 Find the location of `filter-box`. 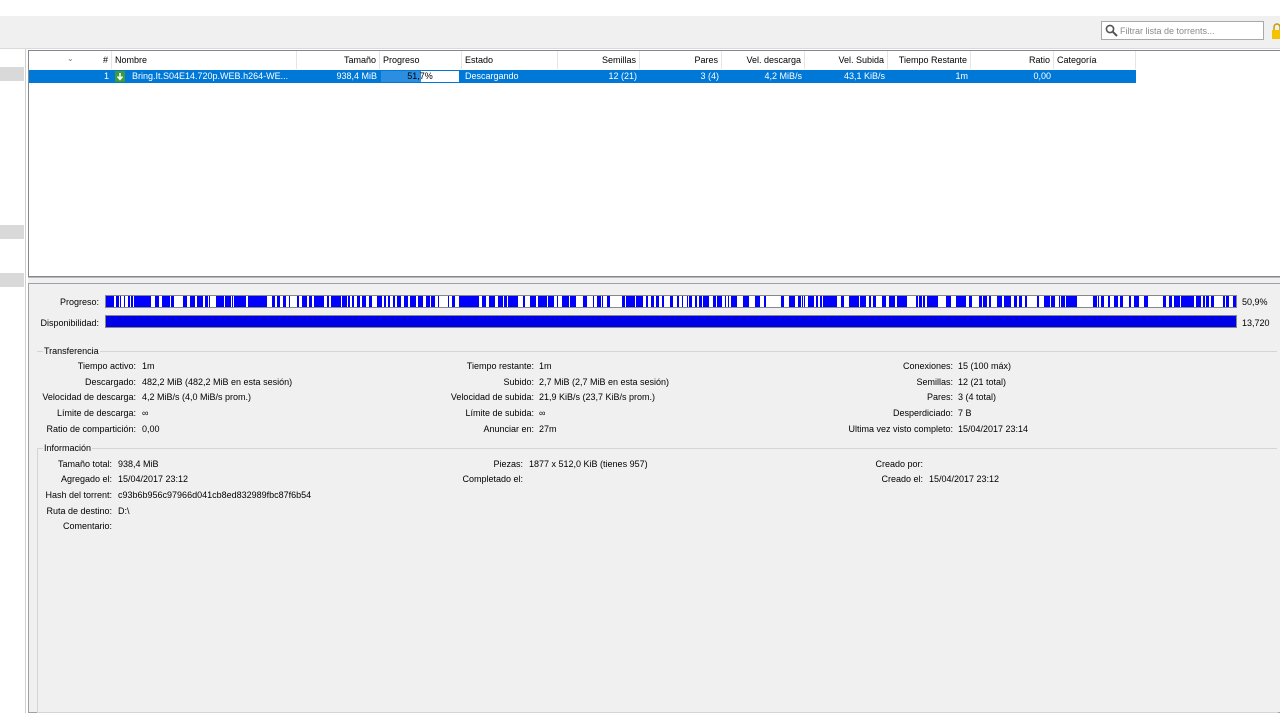

filter-box is located at coordinates (1182, 30).